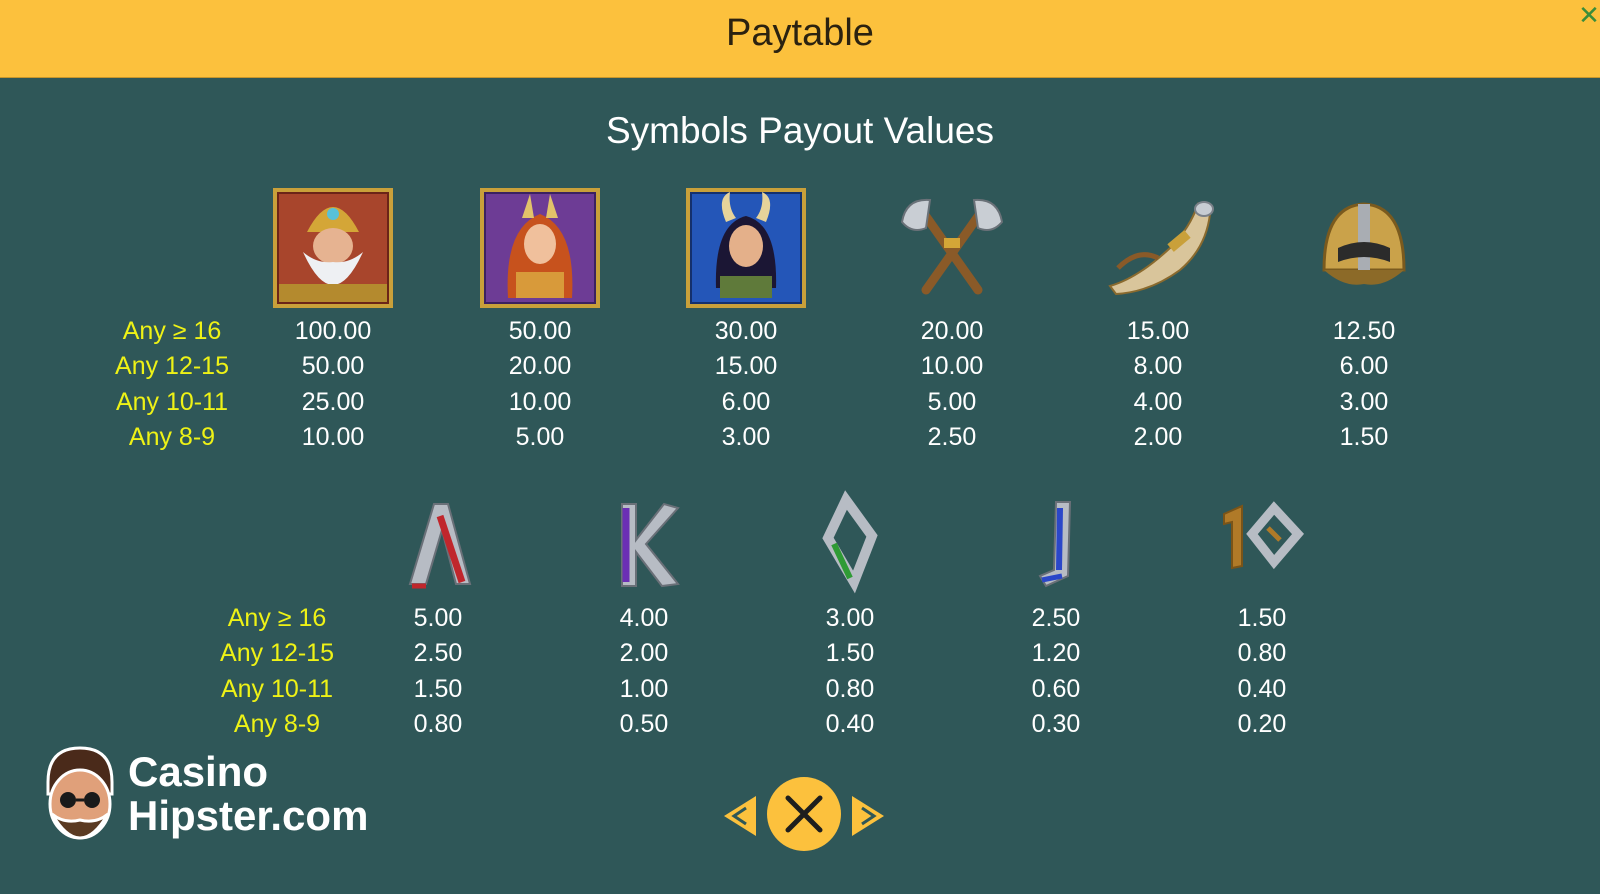  What do you see at coordinates (333, 402) in the screenshot?
I see `payout-value: 25.00` at bounding box center [333, 402].